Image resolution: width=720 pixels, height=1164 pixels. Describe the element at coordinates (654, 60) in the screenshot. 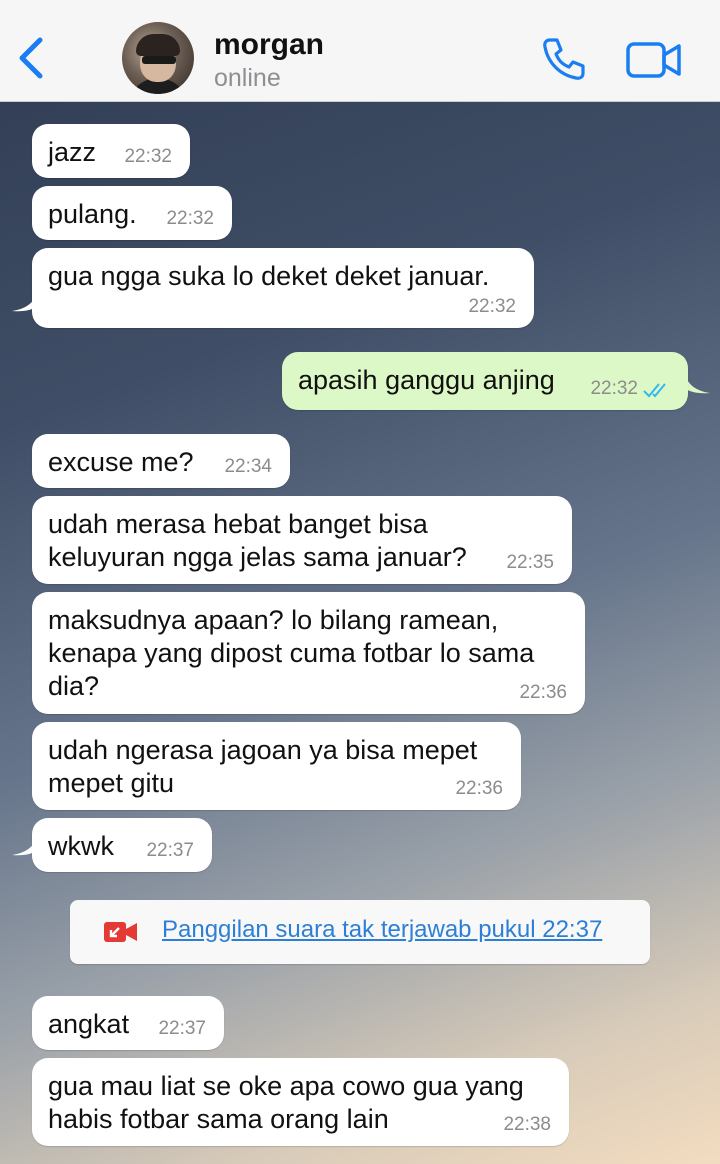

I see `video-call-icon` at that location.